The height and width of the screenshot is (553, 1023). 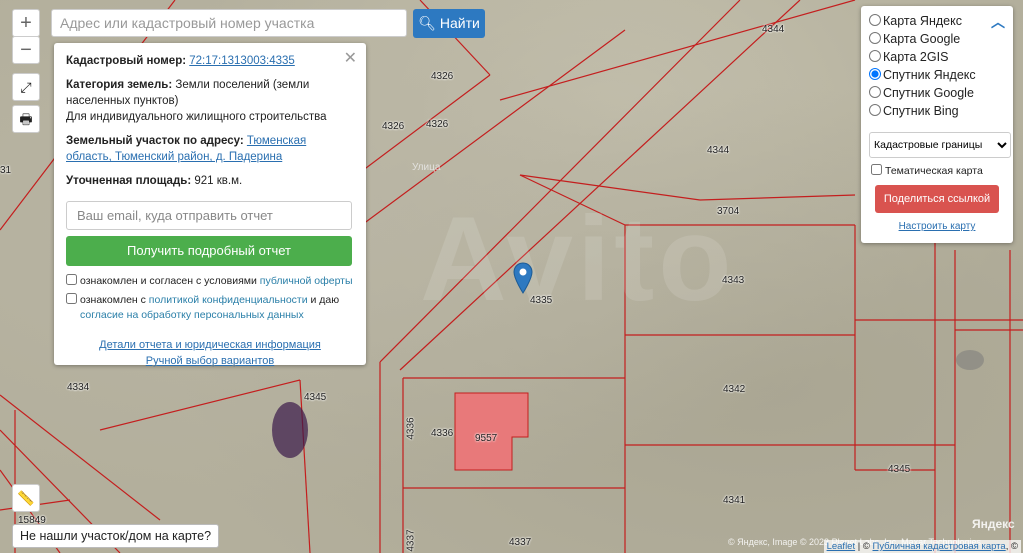 I want to click on plot-label: 4342, so click(x=734, y=389).